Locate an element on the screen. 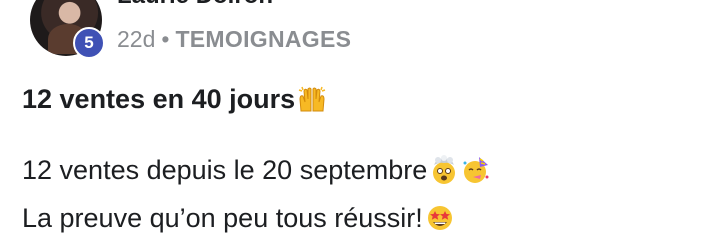 This screenshot has height=252, width=713. body-line-2-text: La preuve qu’on peu tous réussir! is located at coordinates (222, 218).